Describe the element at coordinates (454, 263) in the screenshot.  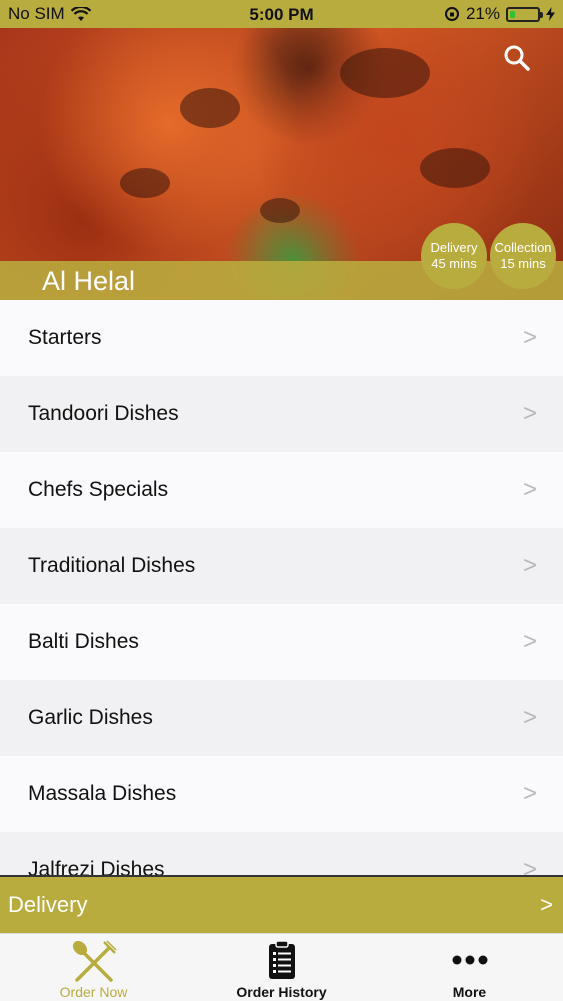
I see `delivery-badge-time: 45 mins` at that location.